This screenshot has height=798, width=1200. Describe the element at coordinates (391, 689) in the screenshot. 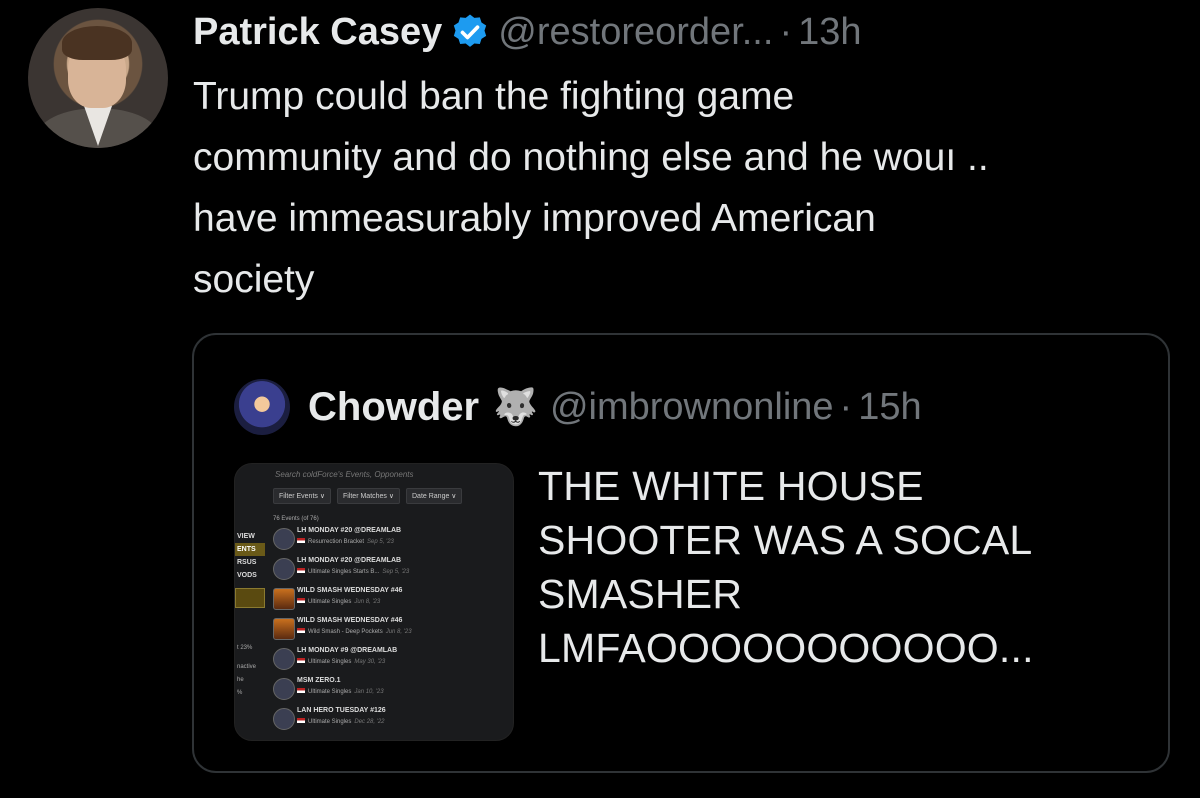

I see `thumb-event-row: MSM ZERO.1 Ultimate Singles Jan 10, '23` at that location.